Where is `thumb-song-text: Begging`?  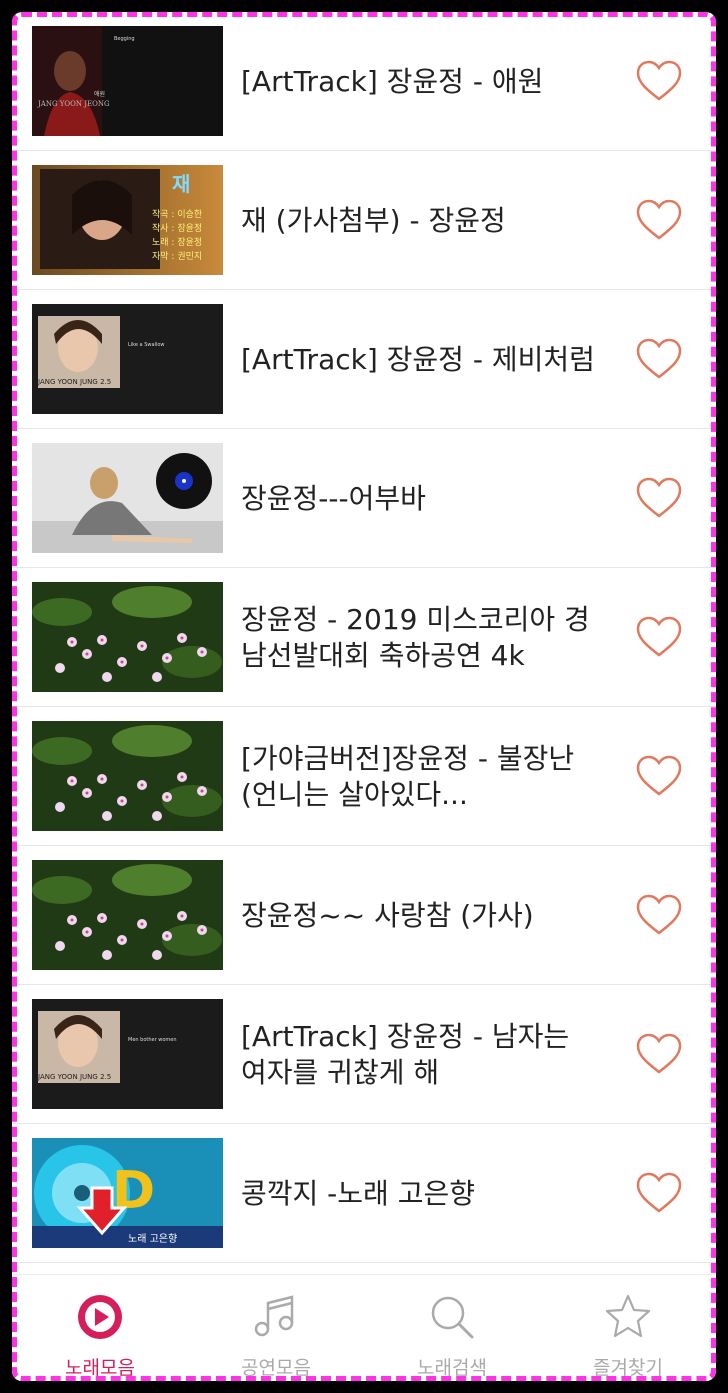 thumb-song-text: Begging is located at coordinates (124, 39).